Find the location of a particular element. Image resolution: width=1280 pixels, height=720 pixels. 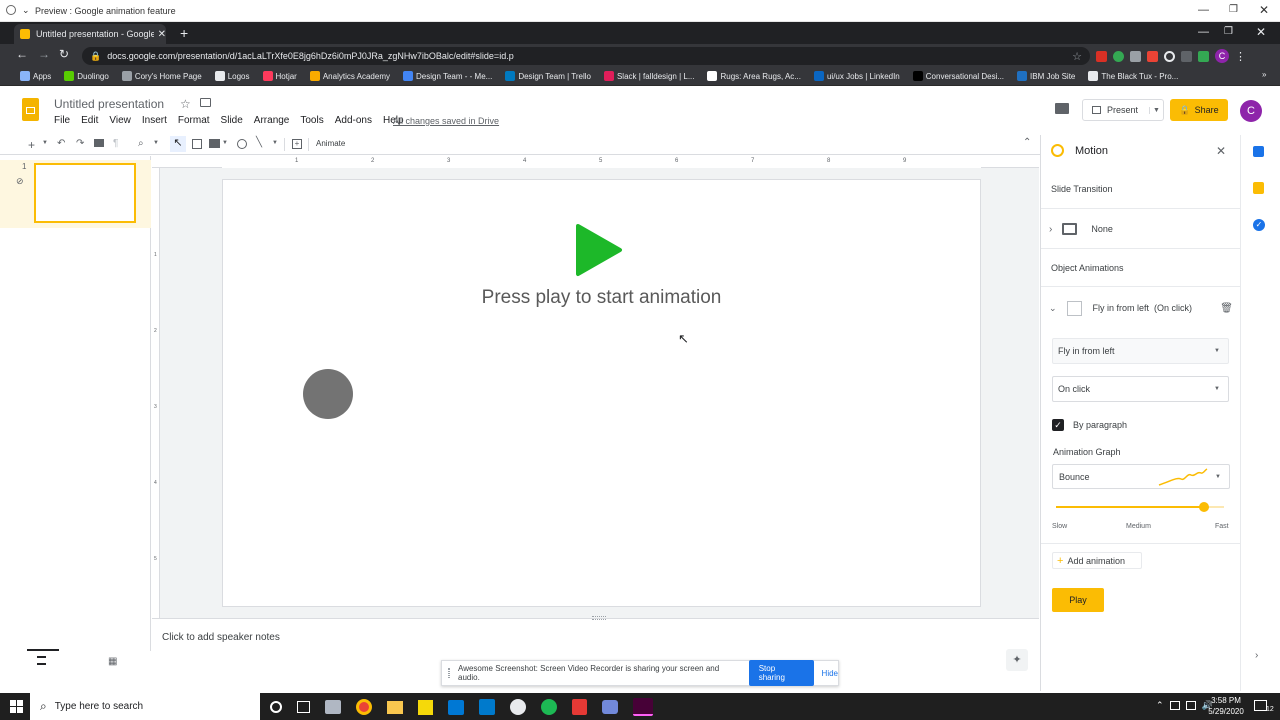

extension-grammarly-icon is located at coordinates (1118, 56).